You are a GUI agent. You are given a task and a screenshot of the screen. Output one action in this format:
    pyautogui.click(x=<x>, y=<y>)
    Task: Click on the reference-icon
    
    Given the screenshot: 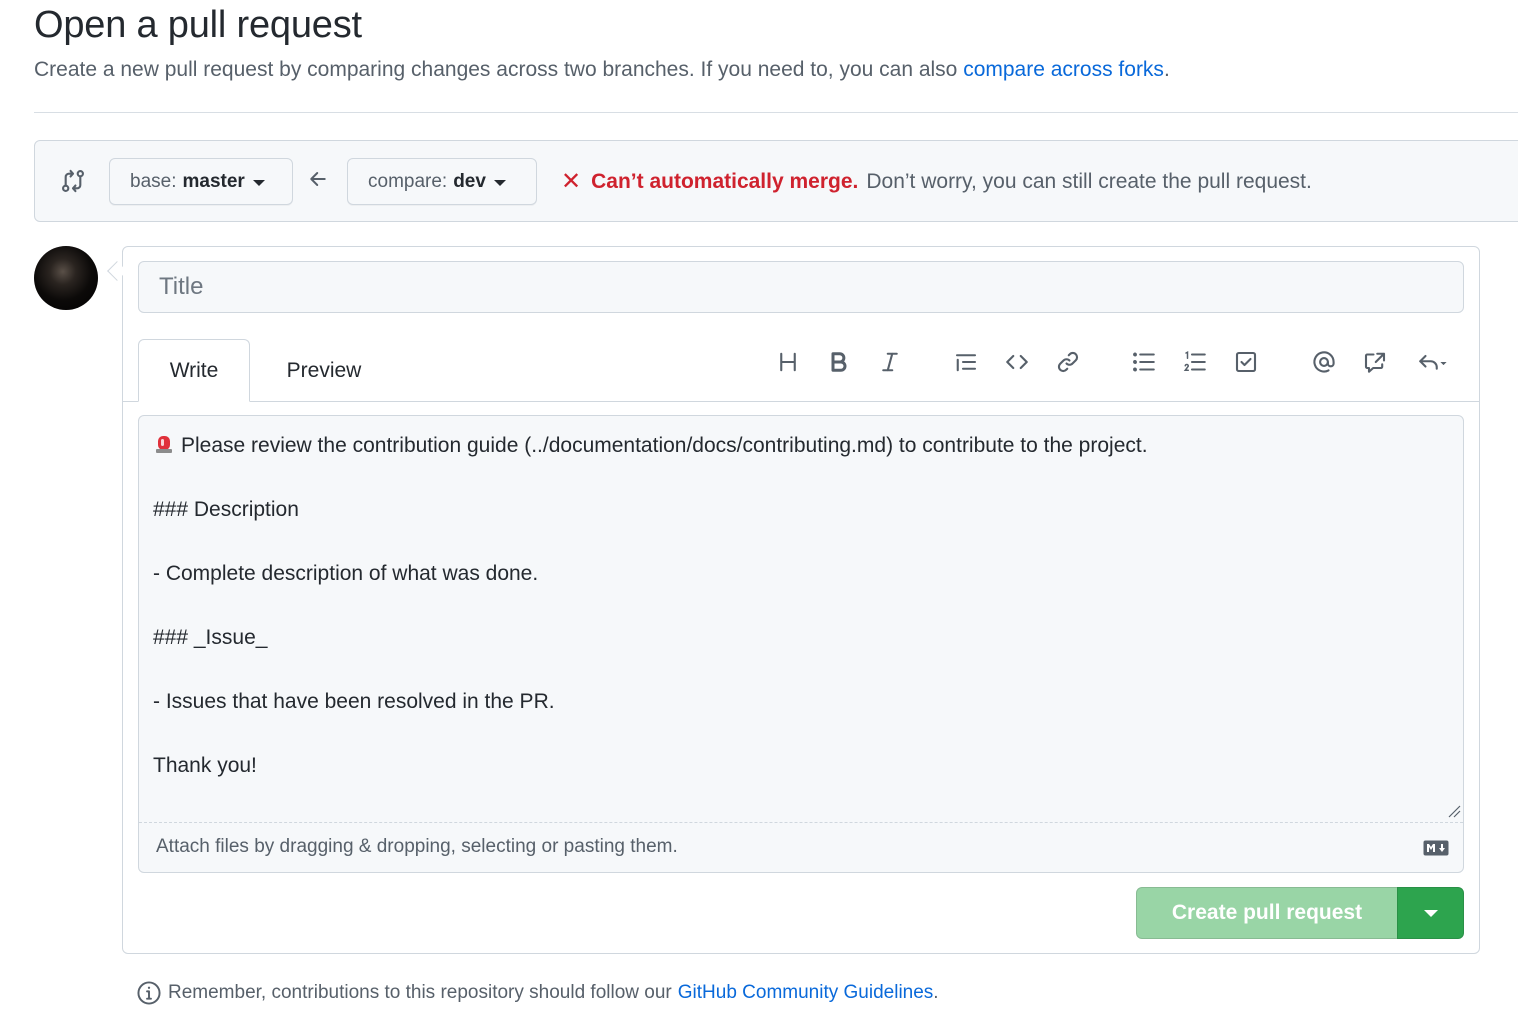 What is the action you would take?
    pyautogui.click(x=1375, y=362)
    